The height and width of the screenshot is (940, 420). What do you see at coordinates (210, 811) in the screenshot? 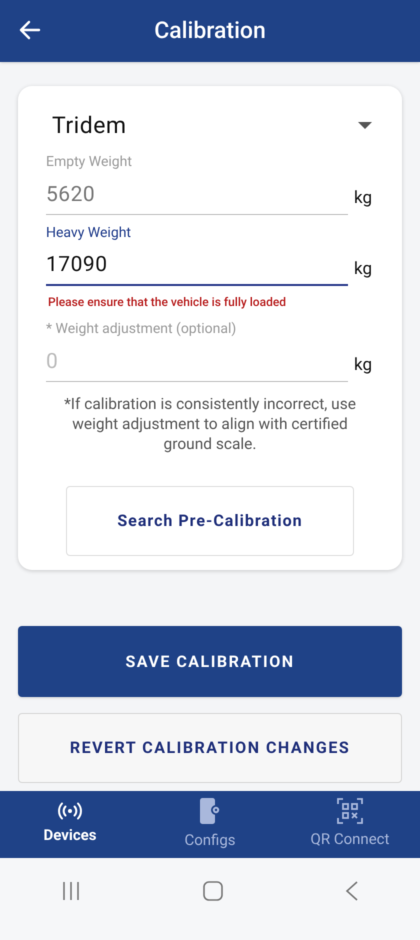
I see `phone-gear-icon` at bounding box center [210, 811].